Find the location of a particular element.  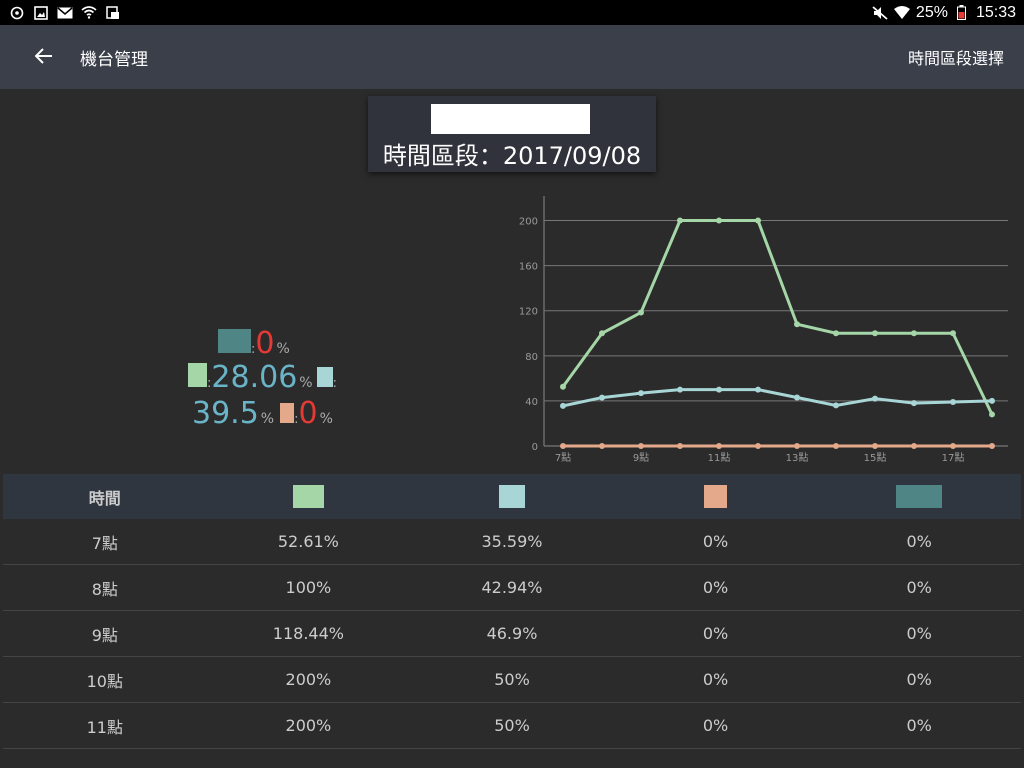

image-icon is located at coordinates (41, 12).